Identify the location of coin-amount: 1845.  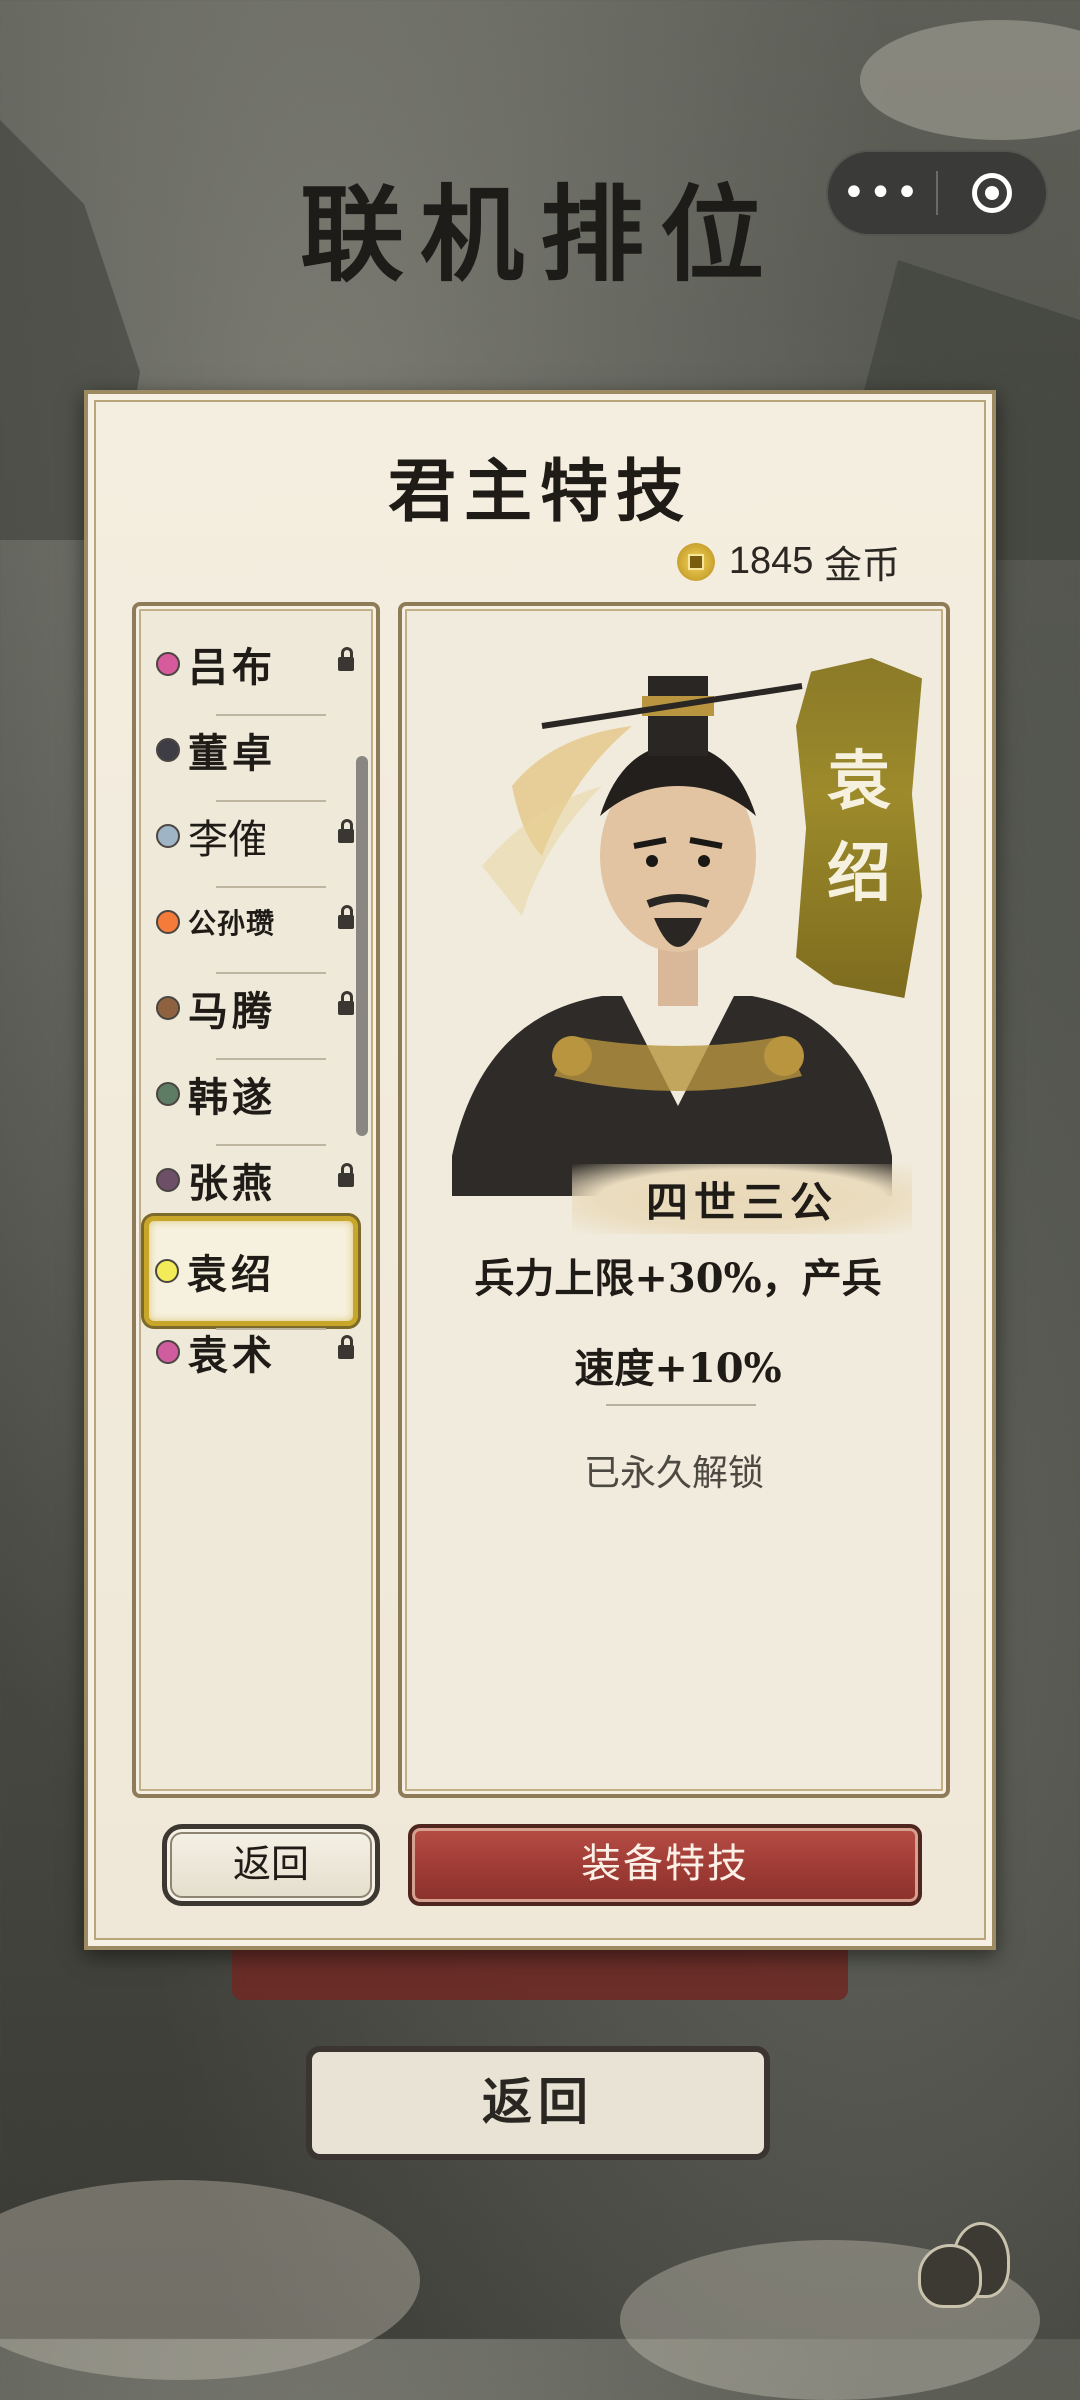
(771, 561).